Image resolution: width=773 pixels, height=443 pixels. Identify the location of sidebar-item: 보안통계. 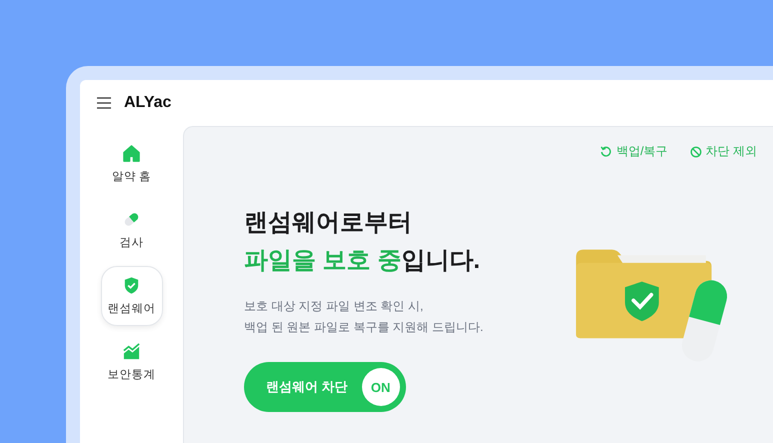
(131, 362).